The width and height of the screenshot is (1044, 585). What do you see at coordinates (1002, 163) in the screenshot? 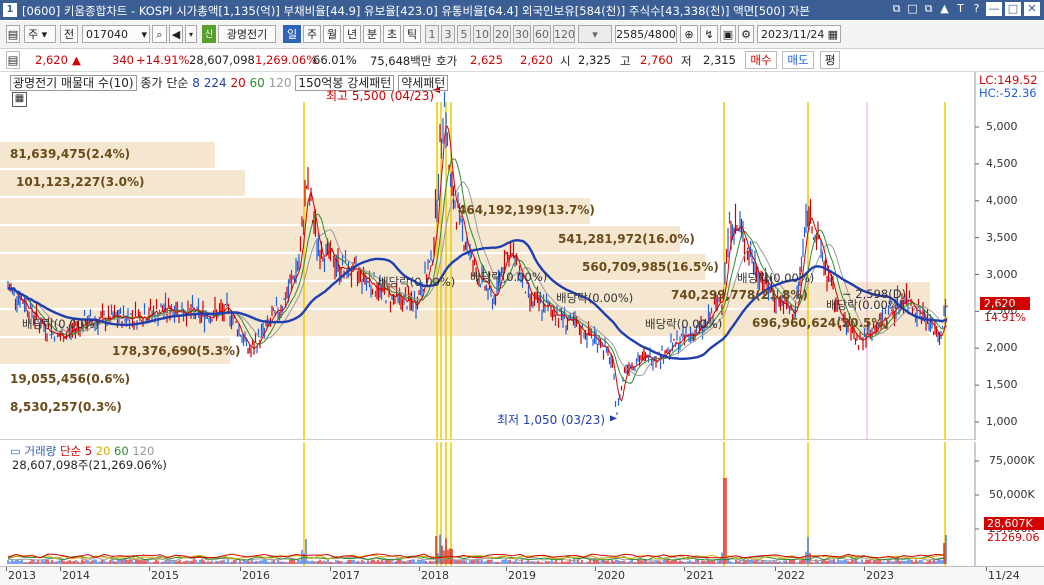
I see `y-tick-label: 4,500` at bounding box center [1002, 163].